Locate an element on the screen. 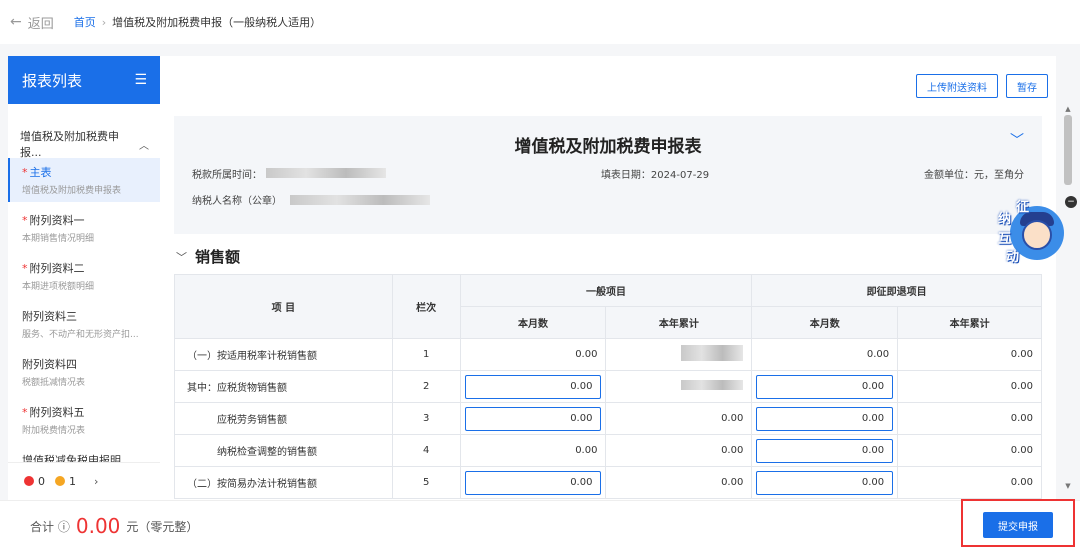  top-bar: ← 返回 首页 › 增值税及附加税费申报（一般纳税人适用） is located at coordinates (540, 22).